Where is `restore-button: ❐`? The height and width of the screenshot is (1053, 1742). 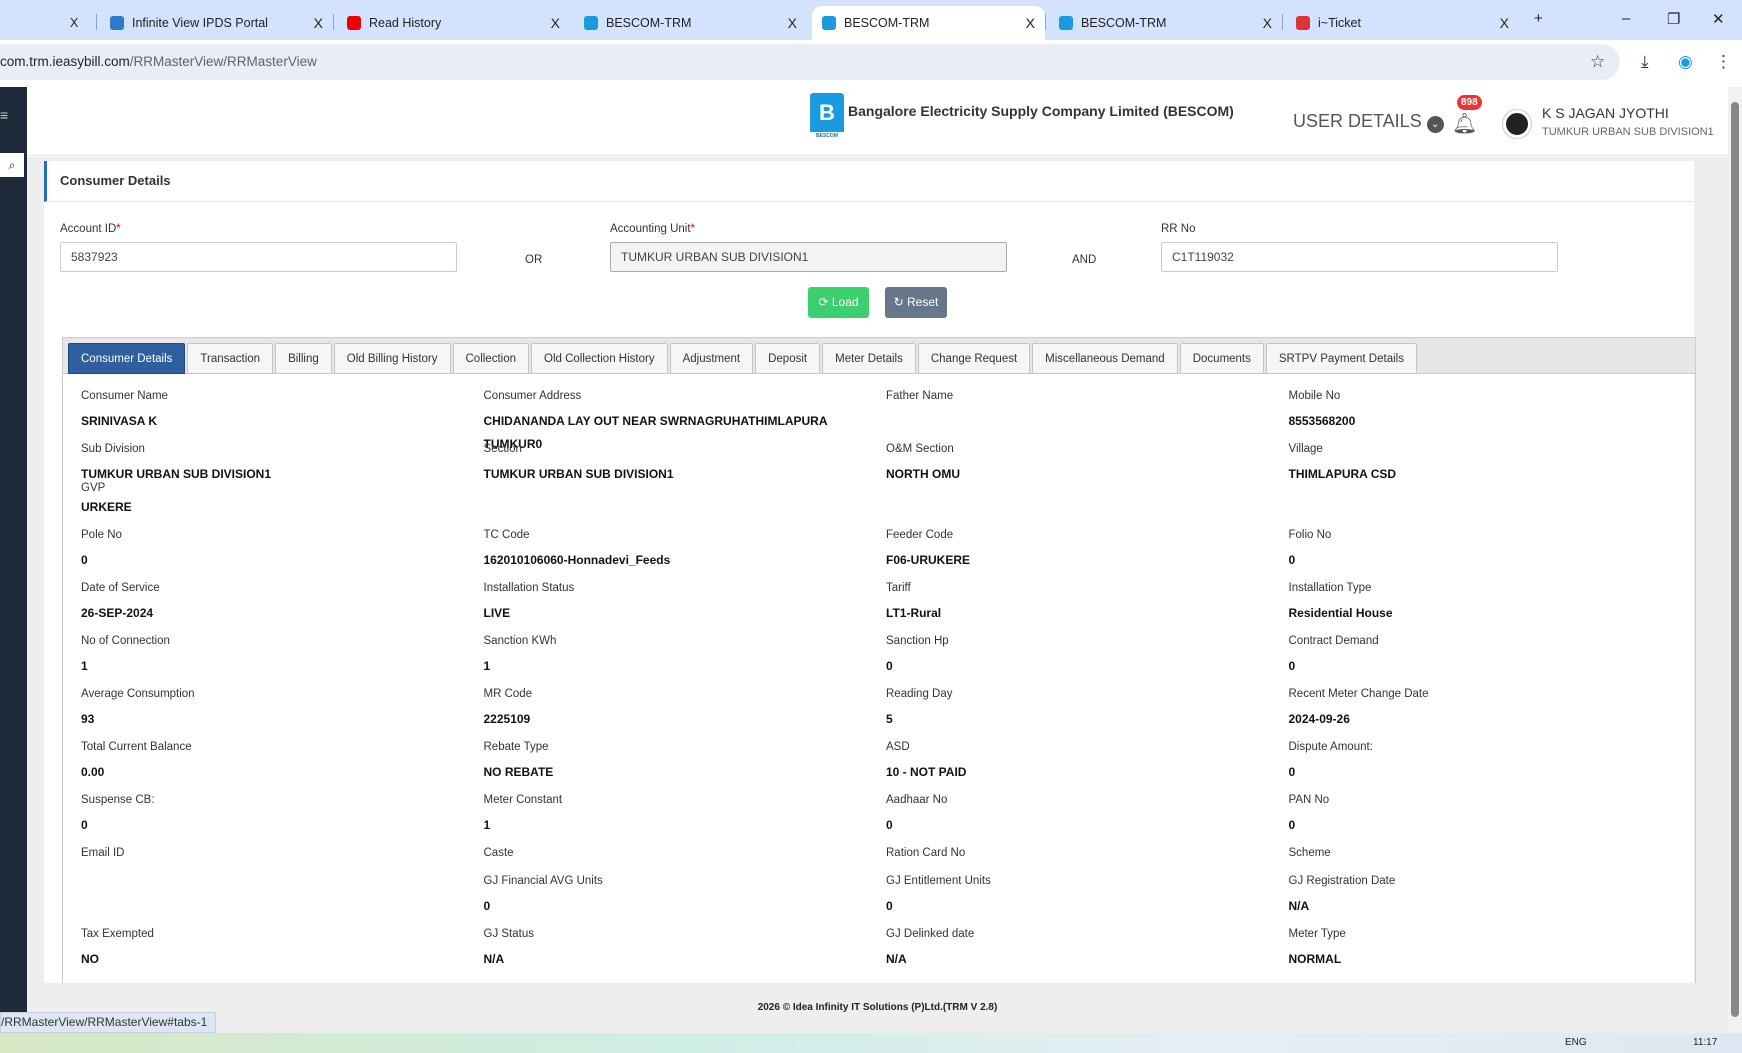
restore-button: ❐ is located at coordinates (1673, 19).